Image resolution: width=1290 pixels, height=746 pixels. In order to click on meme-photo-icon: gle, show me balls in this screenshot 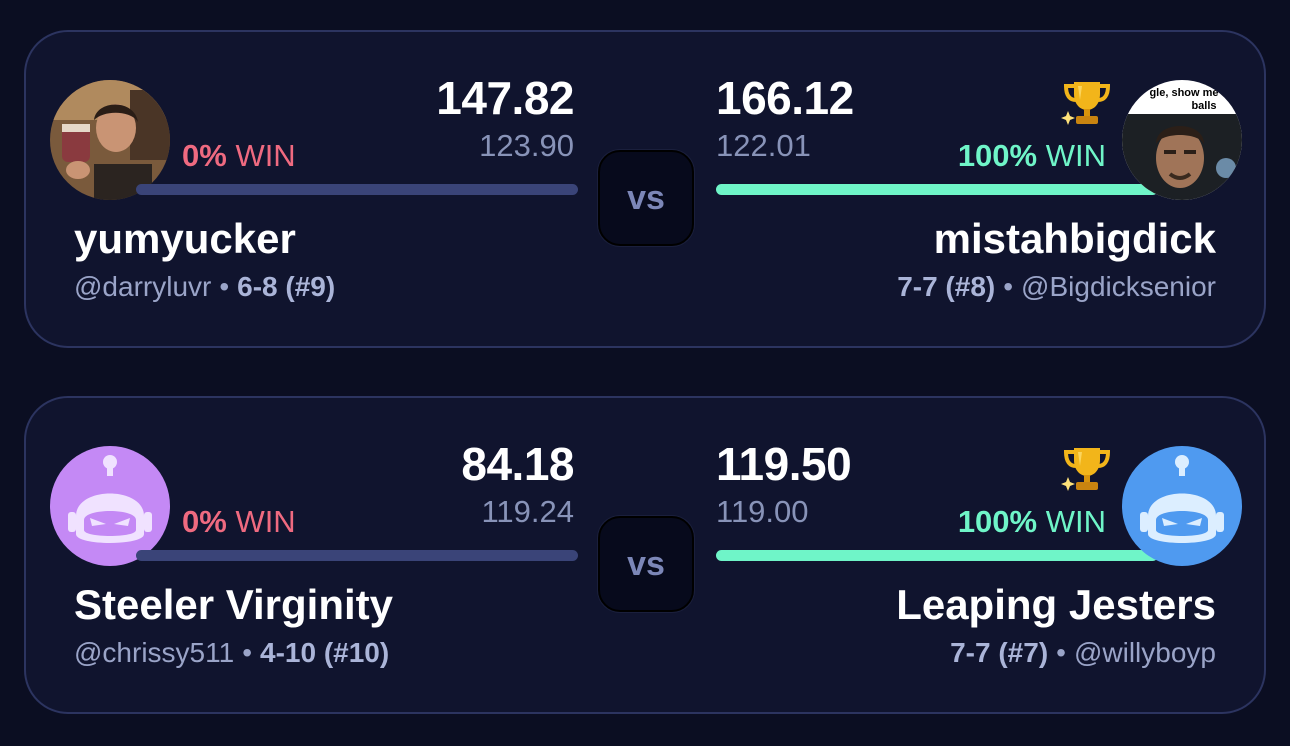, I will do `click(1182, 140)`.